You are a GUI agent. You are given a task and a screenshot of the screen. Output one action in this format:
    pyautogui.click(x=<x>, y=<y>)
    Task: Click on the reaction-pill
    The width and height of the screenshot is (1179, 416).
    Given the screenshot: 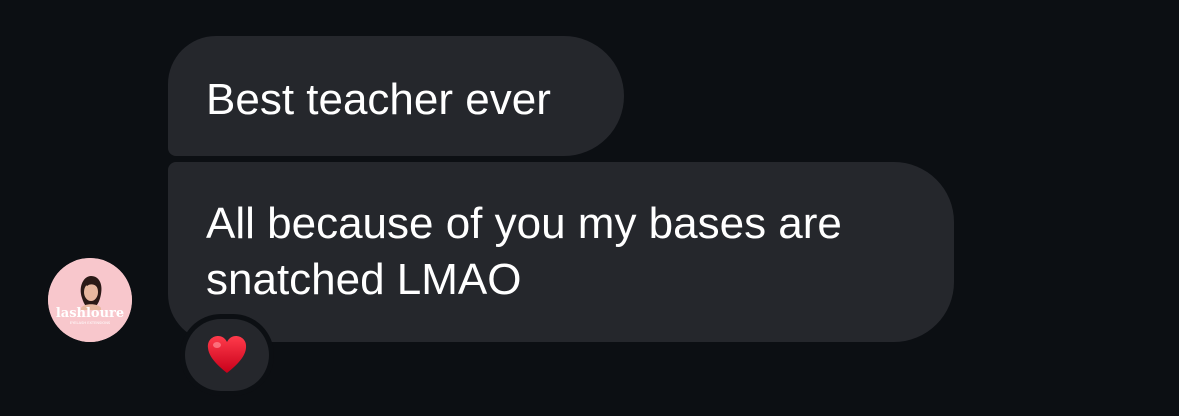 What is the action you would take?
    pyautogui.click(x=227, y=355)
    